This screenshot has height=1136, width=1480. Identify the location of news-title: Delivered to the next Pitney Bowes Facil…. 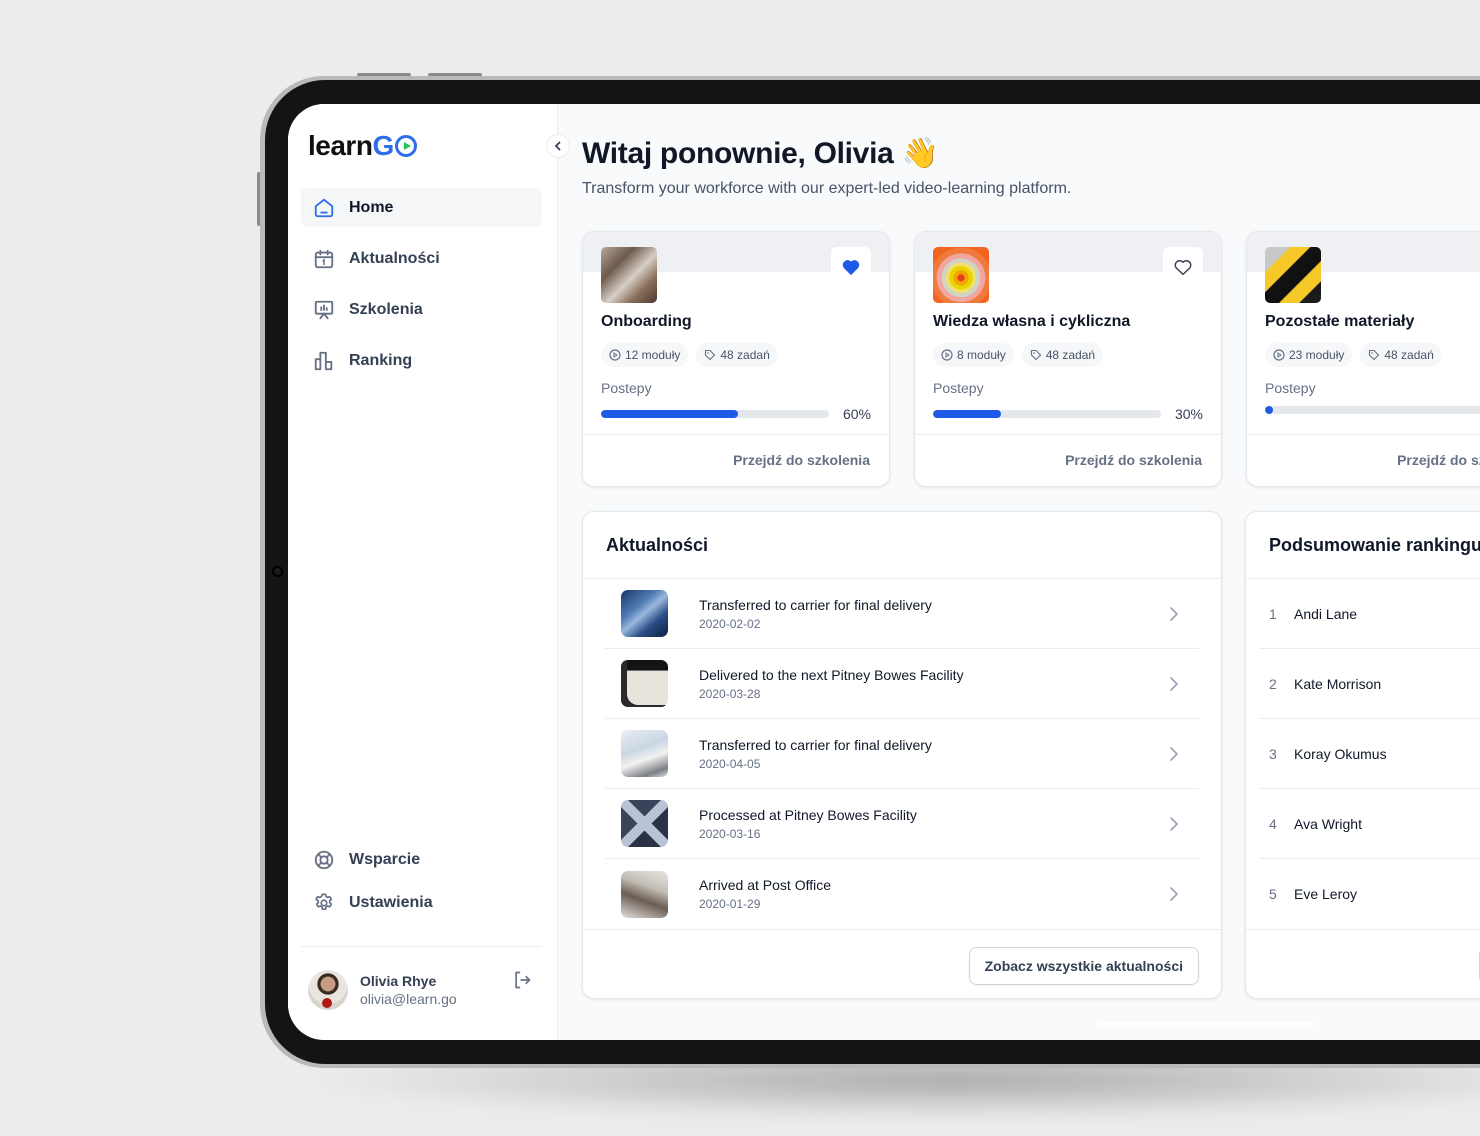
(831, 674).